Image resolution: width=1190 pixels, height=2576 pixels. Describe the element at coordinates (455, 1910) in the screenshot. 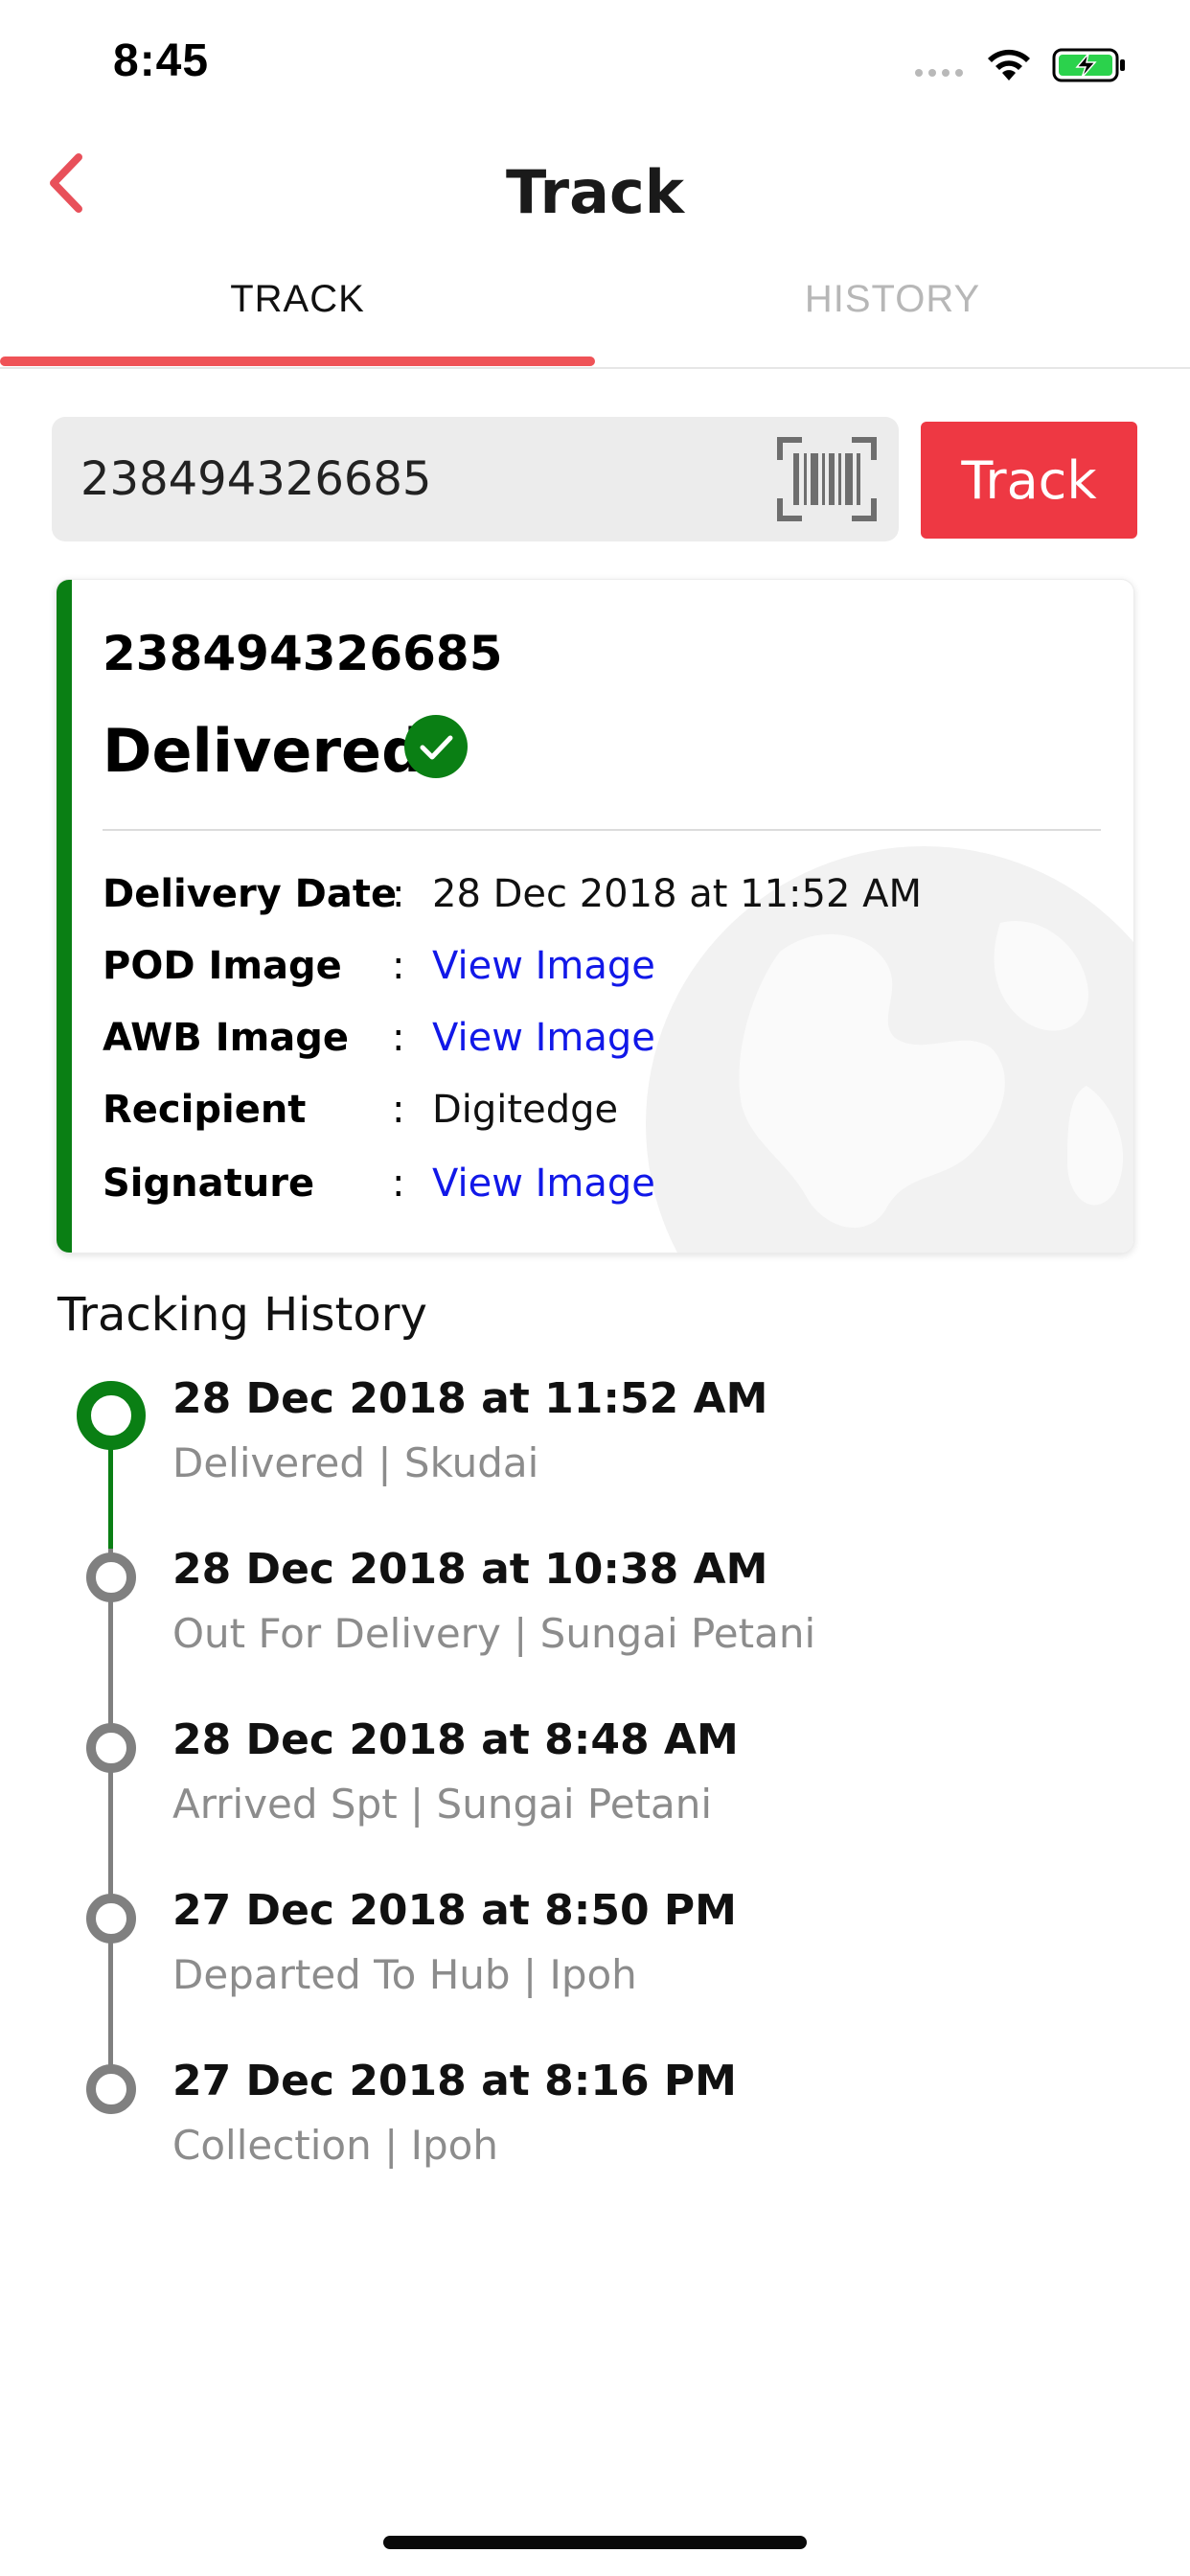

I see `history-event-date: 27 Dec 2018 at 8:50 PM` at that location.